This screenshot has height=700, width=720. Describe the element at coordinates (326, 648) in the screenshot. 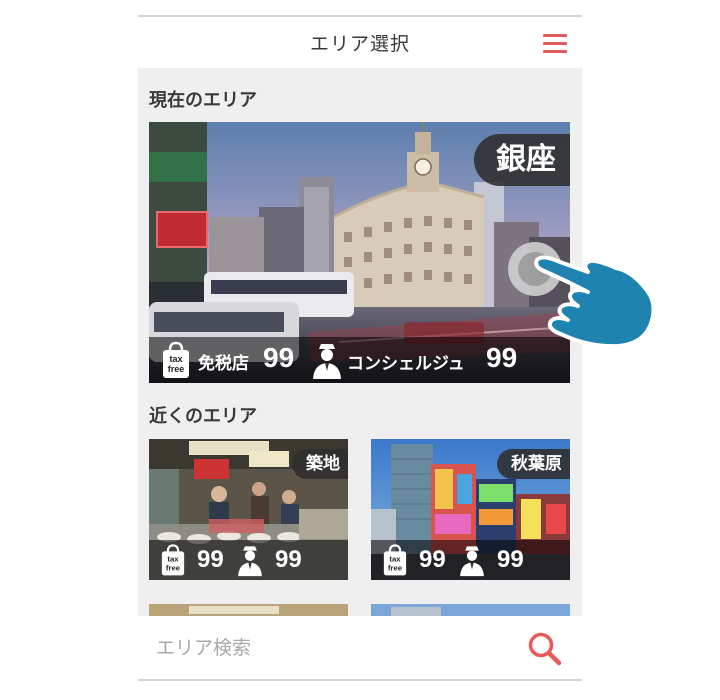

I see `area-search-input` at that location.